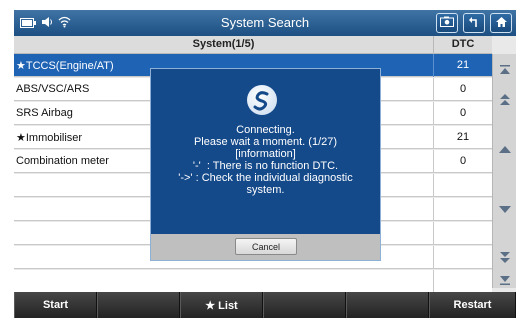 The height and width of the screenshot is (331, 528). What do you see at coordinates (223, 44) in the screenshot?
I see `header-system: System(1/5)` at bounding box center [223, 44].